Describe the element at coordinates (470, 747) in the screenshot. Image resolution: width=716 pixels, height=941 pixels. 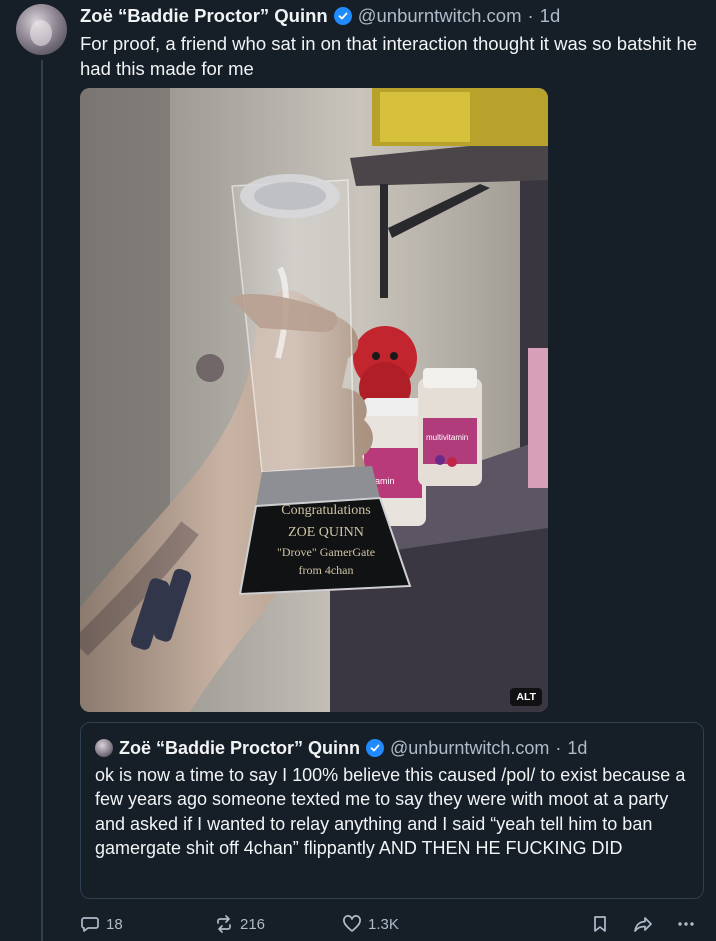
I see `quote-author-handle: @unburntwitch.com` at that location.